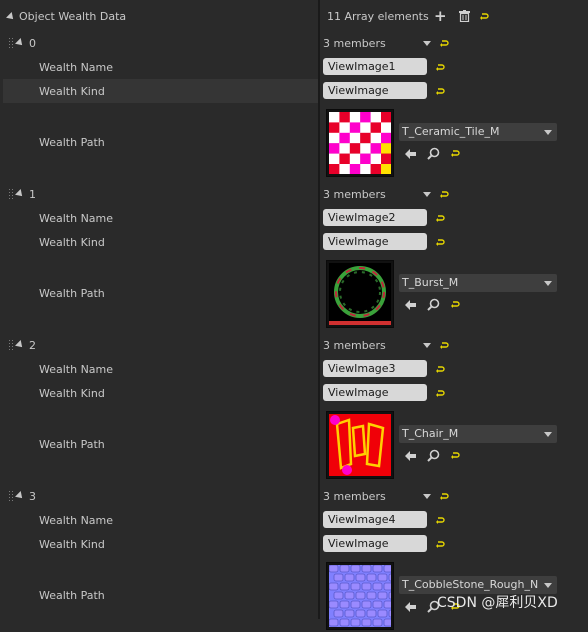 The height and width of the screenshot is (632, 588). What do you see at coordinates (32, 496) in the screenshot?
I see `element-index: 3` at bounding box center [32, 496].